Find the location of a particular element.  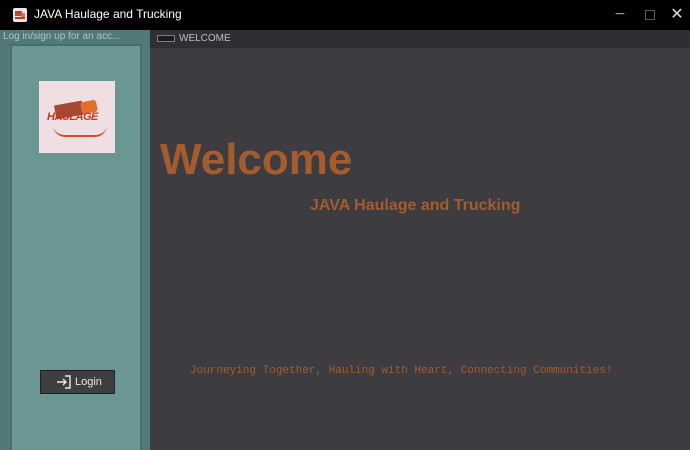

close-icon: ✕ is located at coordinates (677, 13).